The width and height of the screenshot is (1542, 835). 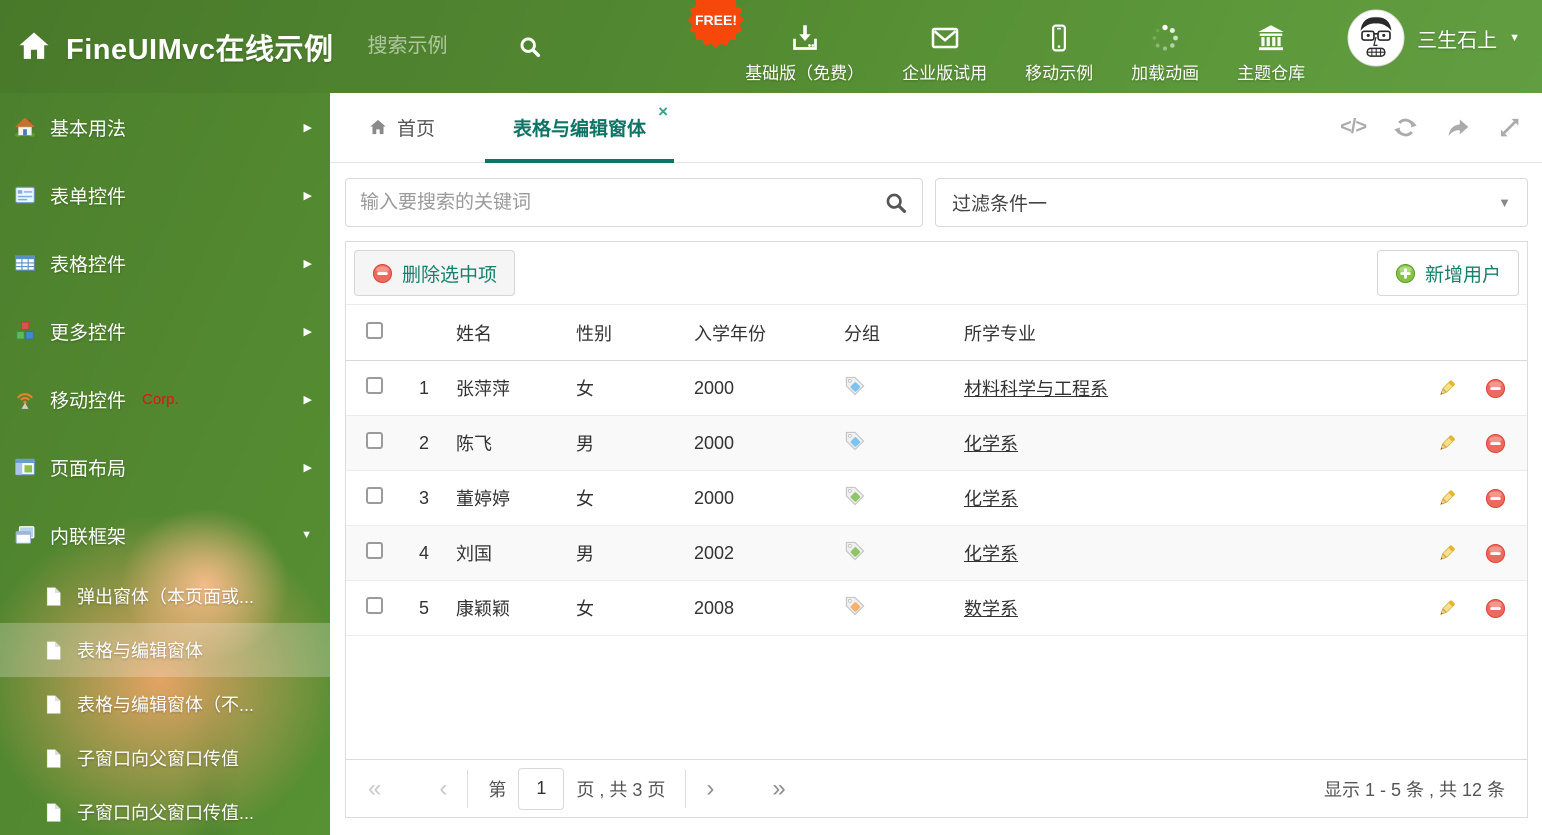 I want to click on tab-home: 首页, so click(x=401, y=127).